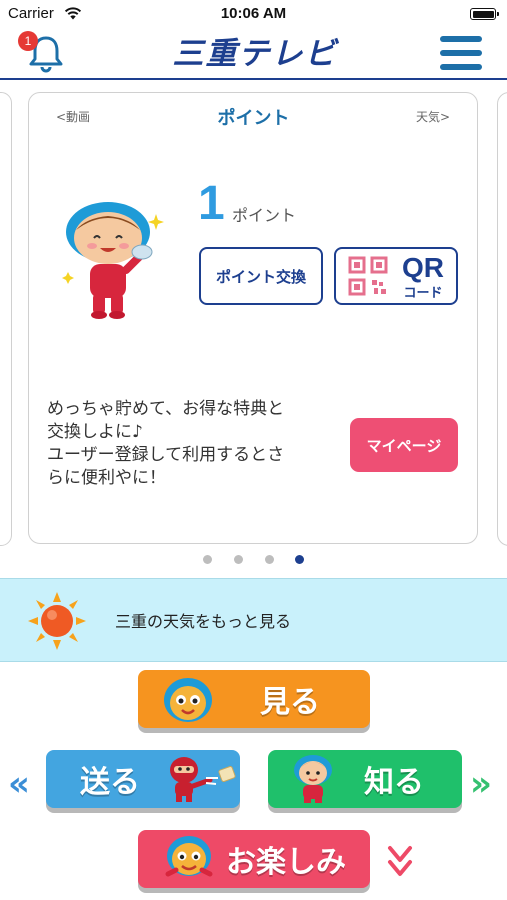 This screenshot has width=507, height=900. What do you see at coordinates (290, 702) in the screenshot?
I see `miru-label: 見る` at bounding box center [290, 702].